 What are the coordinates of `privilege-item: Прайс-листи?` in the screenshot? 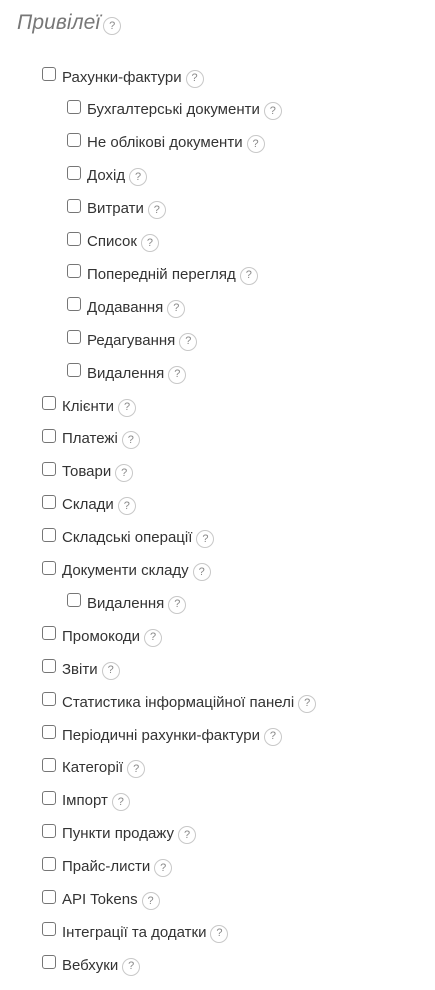 It's located at (107, 867).